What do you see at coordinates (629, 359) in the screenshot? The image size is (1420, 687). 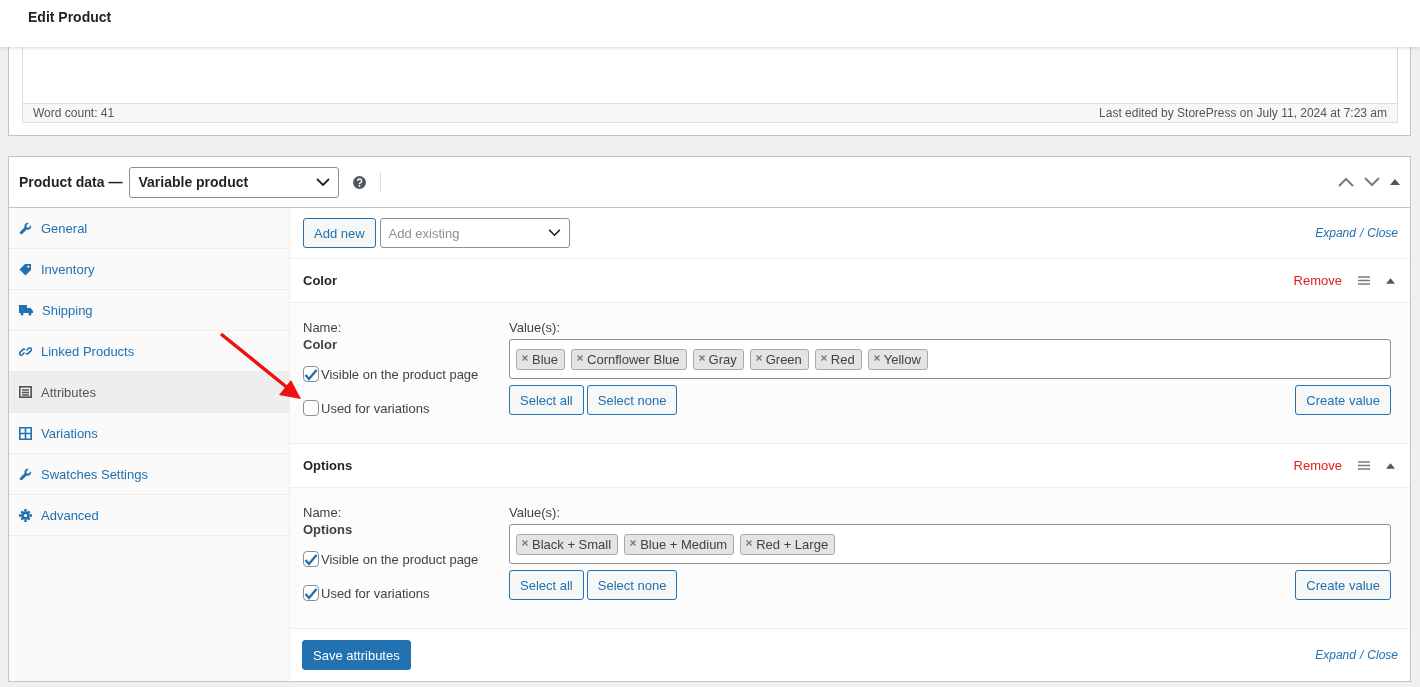 I see `value-tag: Cornflower Blue` at bounding box center [629, 359].